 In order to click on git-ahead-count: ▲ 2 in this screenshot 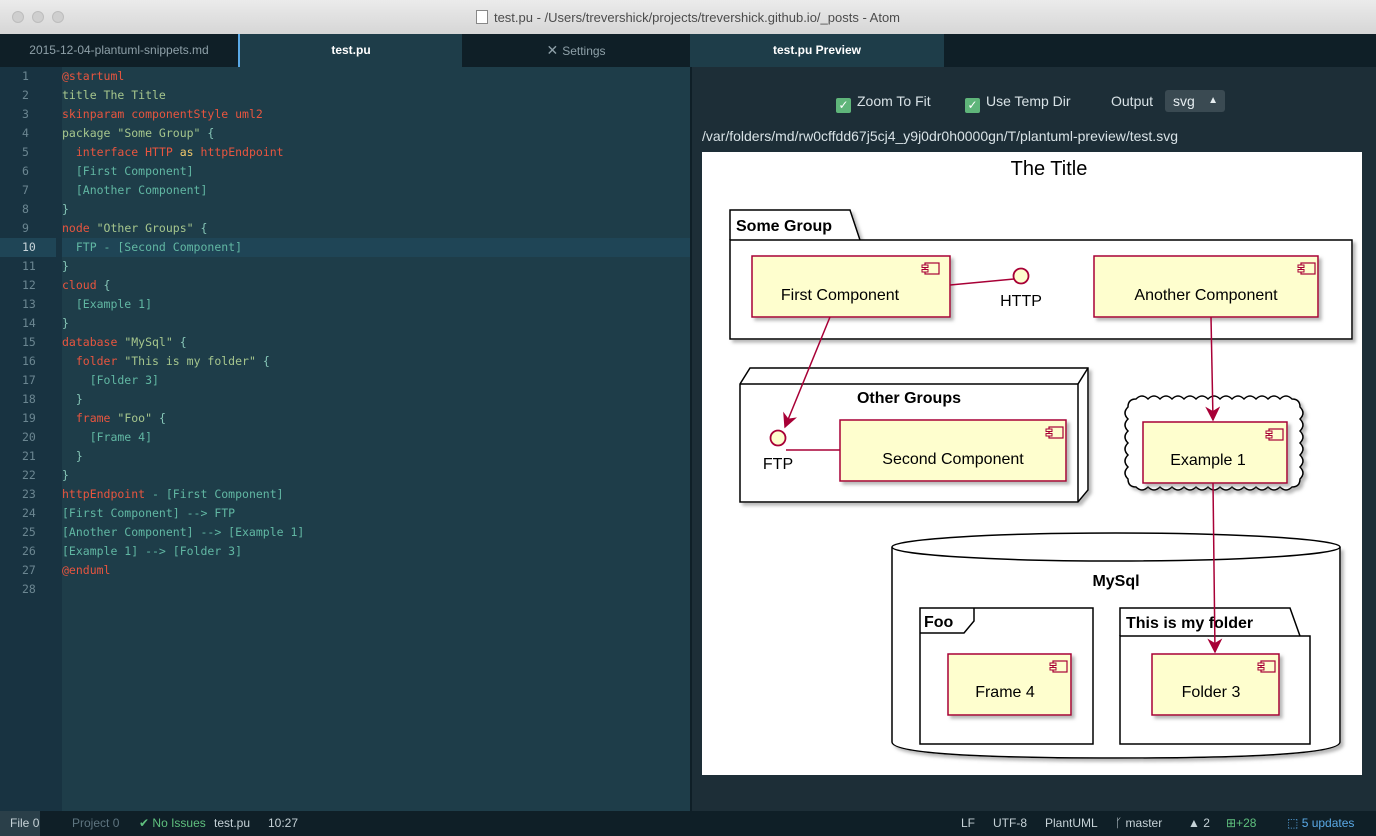, I will do `click(1199, 823)`.